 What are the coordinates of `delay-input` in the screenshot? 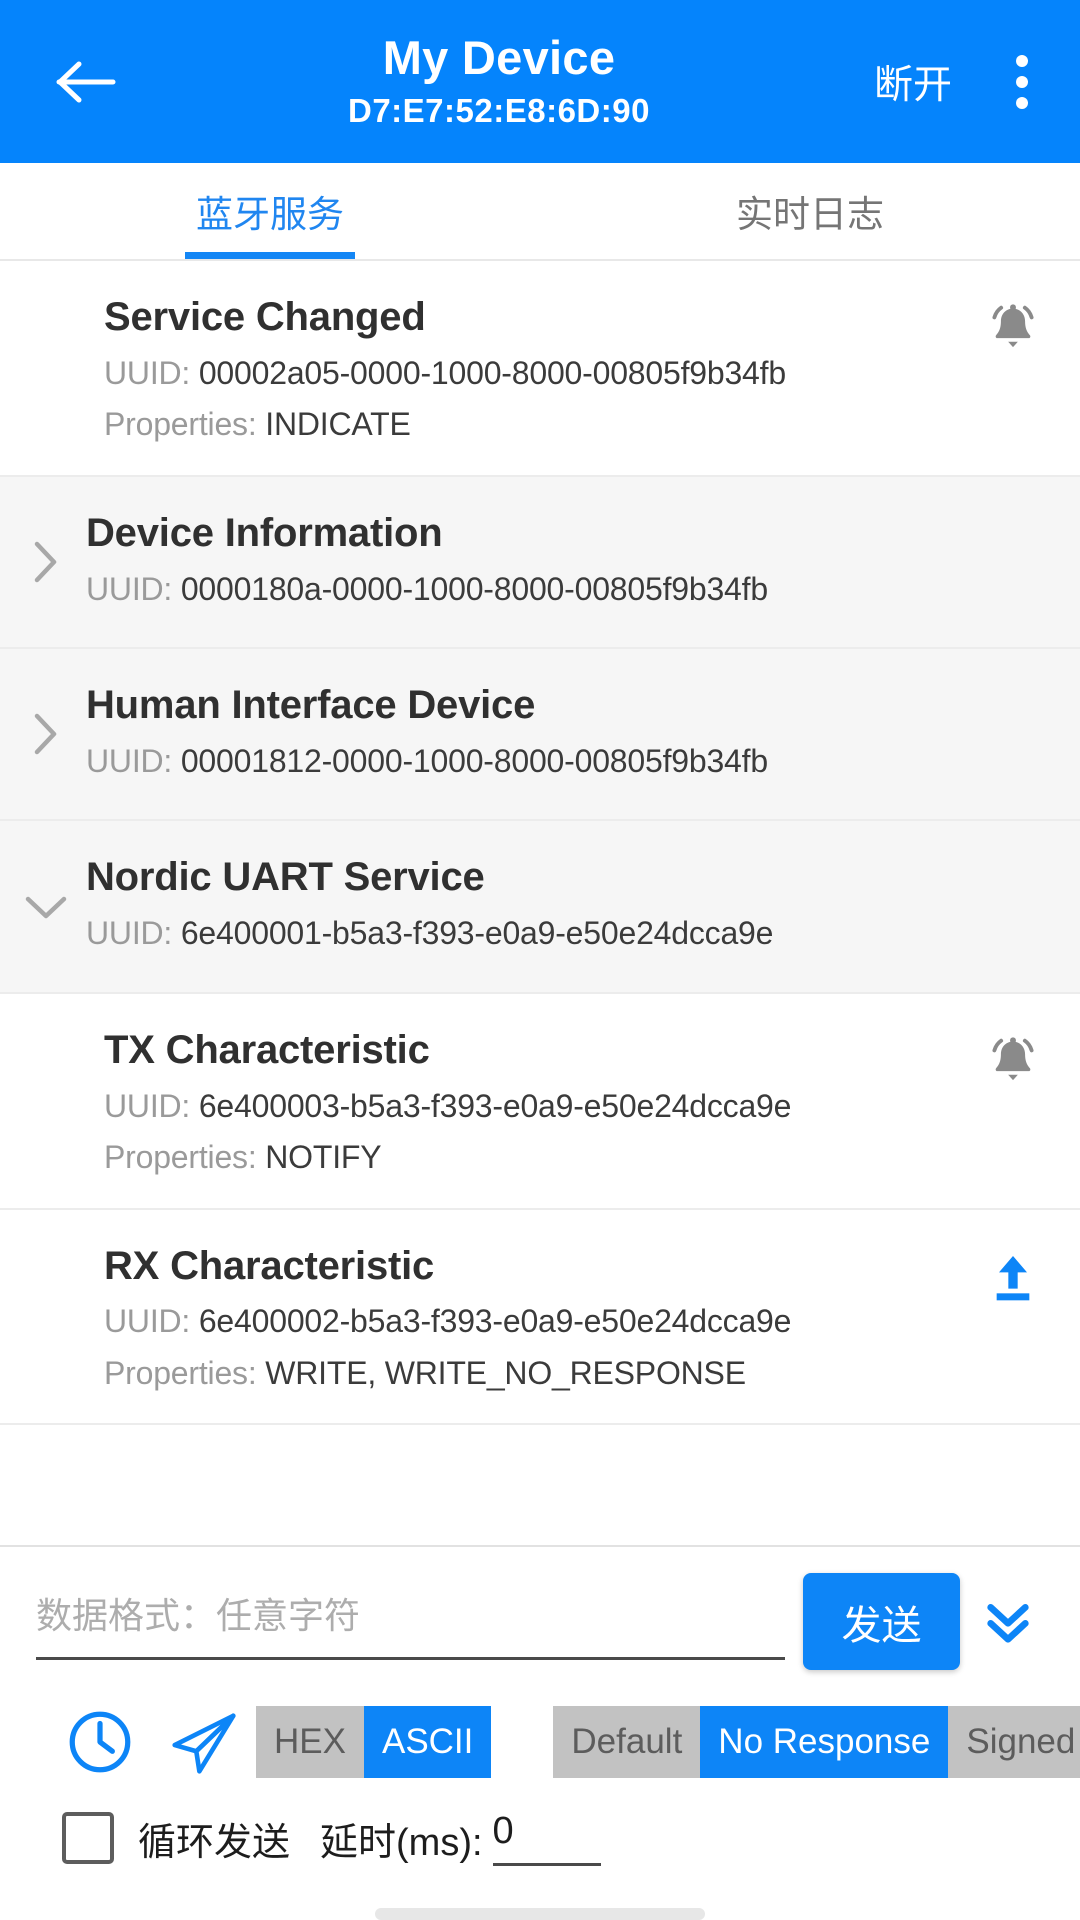 It's located at (546, 1831).